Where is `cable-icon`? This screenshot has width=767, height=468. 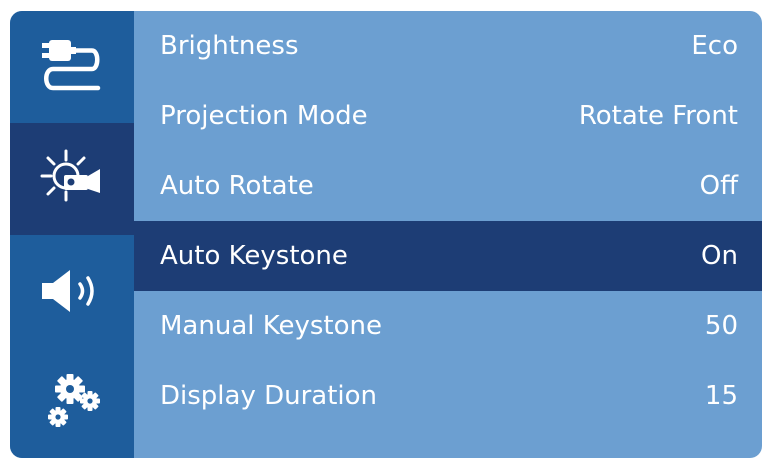
cable-icon is located at coordinates (71, 65).